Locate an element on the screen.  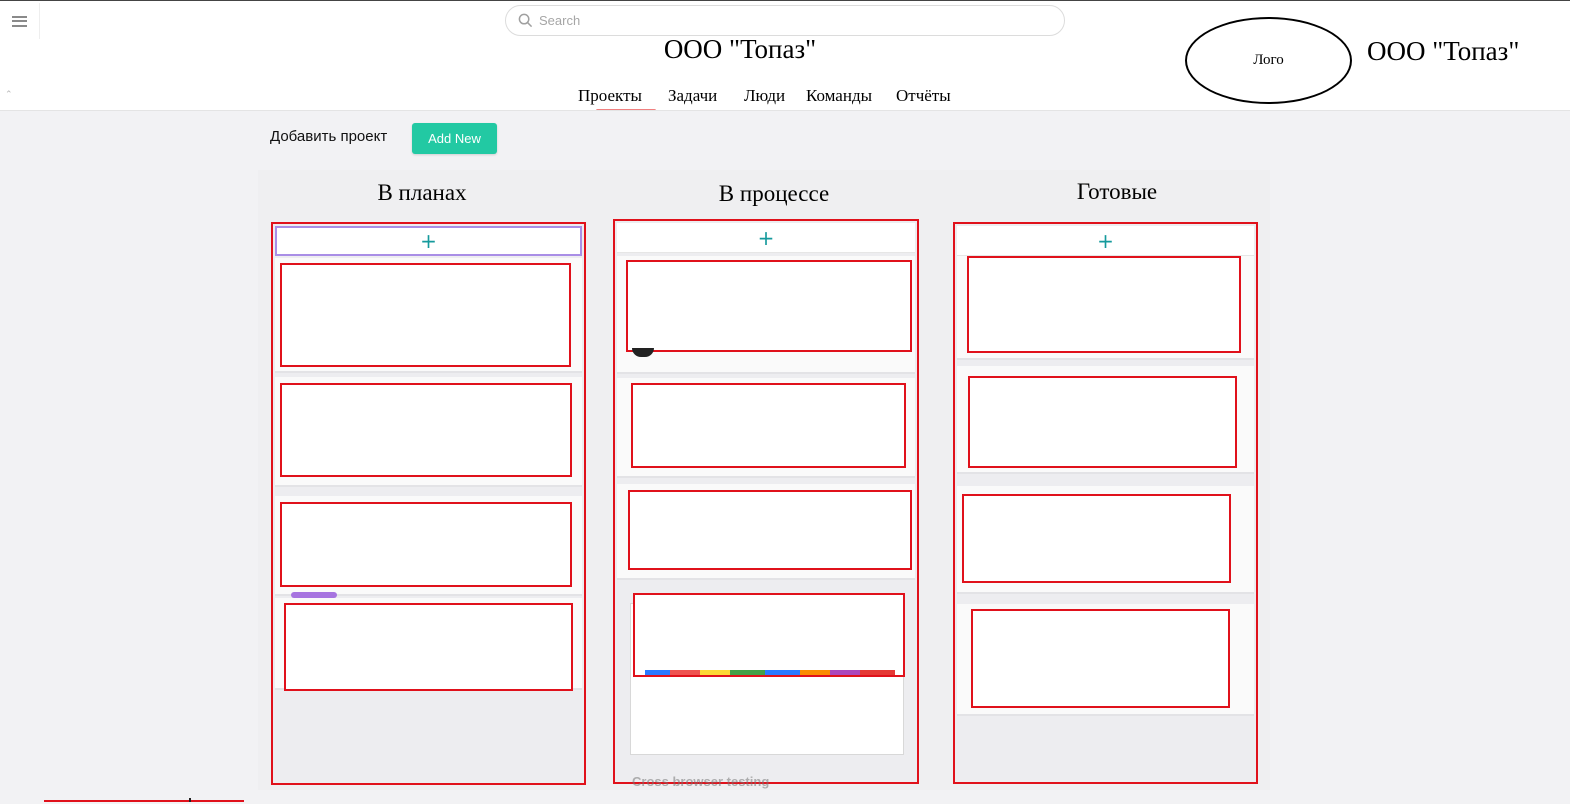
column-title-planned: В планах is located at coordinates (422, 192).